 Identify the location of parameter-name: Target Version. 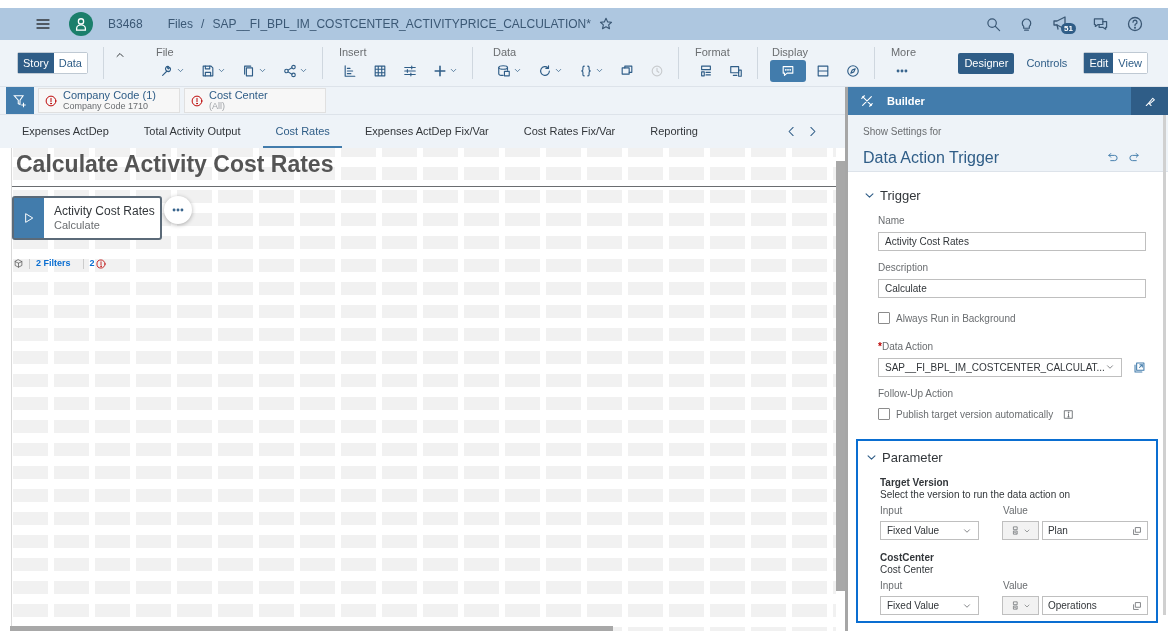
(915, 483).